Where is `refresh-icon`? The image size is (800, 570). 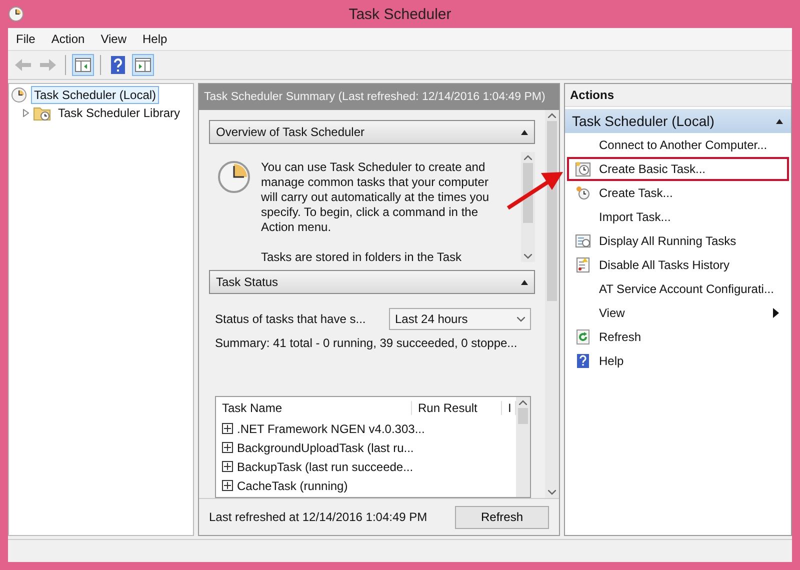
refresh-icon is located at coordinates (583, 337).